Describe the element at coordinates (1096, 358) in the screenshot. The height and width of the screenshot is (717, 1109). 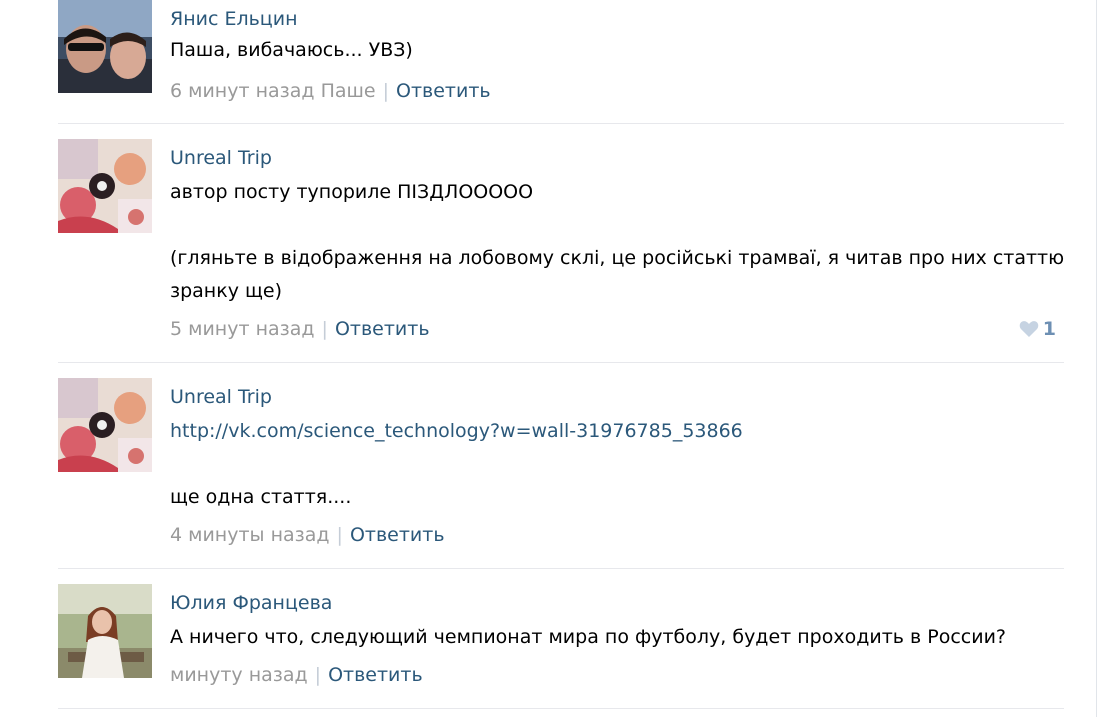
I see `scroll-edge` at that location.